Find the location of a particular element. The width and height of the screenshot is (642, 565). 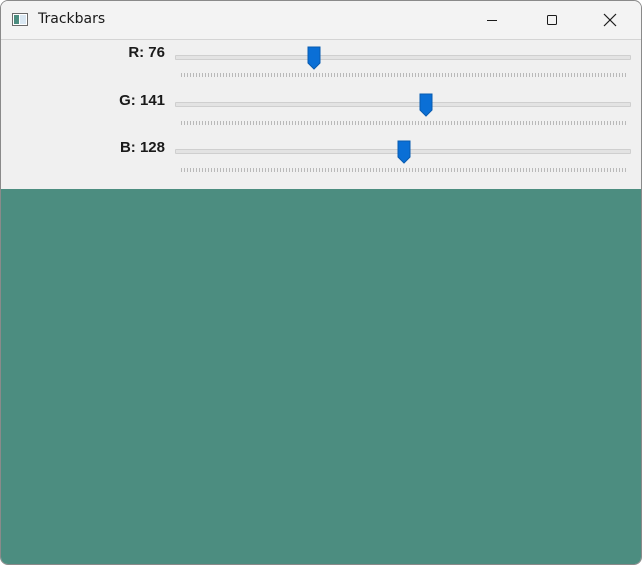

minimize-icon is located at coordinates (492, 20).